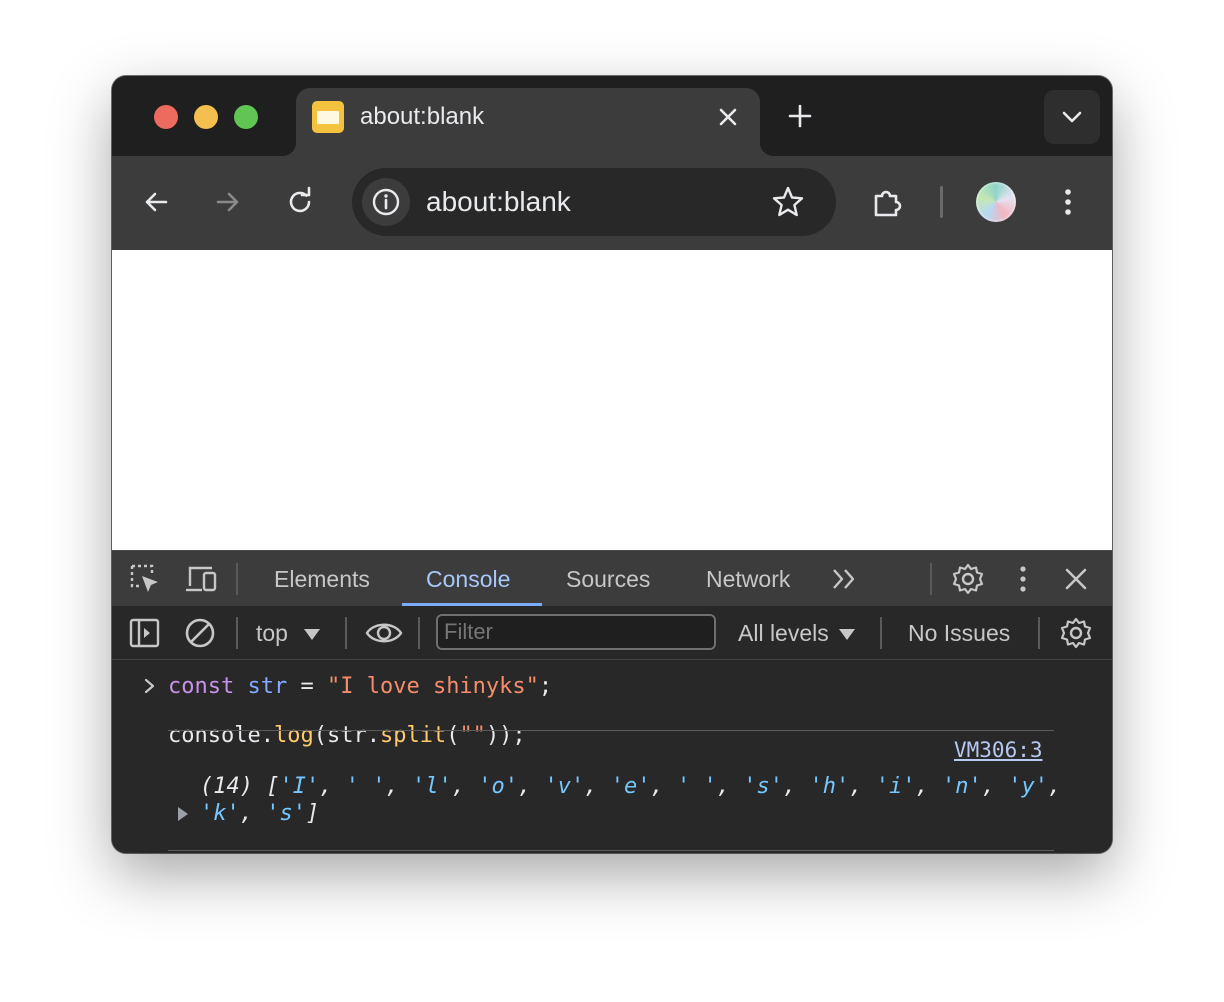  I want to click on tab-elements: Elements, so click(322, 579).